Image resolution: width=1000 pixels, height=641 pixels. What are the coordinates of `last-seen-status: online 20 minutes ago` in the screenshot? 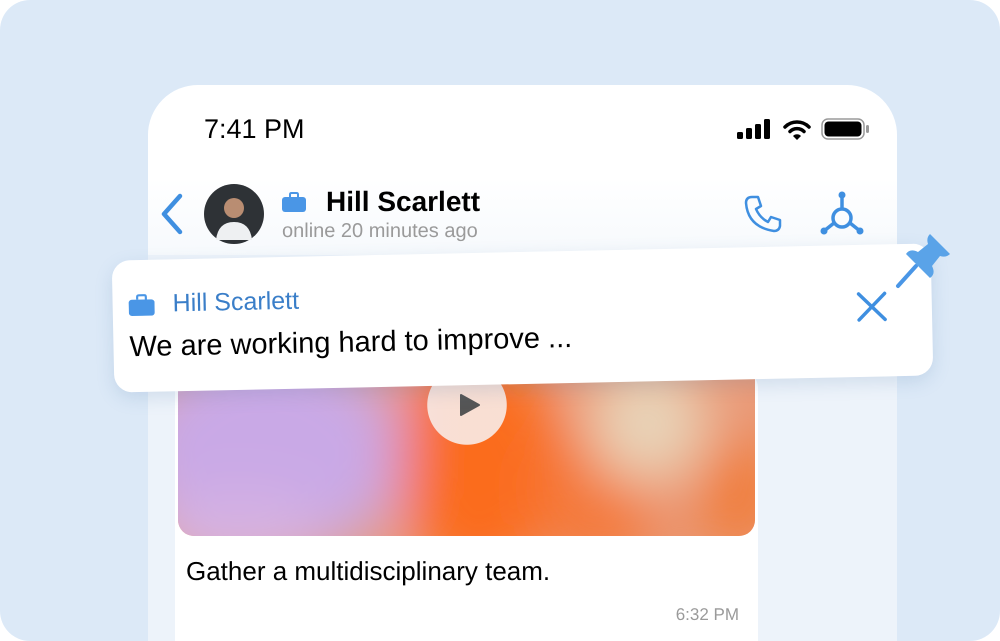 It's located at (380, 231).